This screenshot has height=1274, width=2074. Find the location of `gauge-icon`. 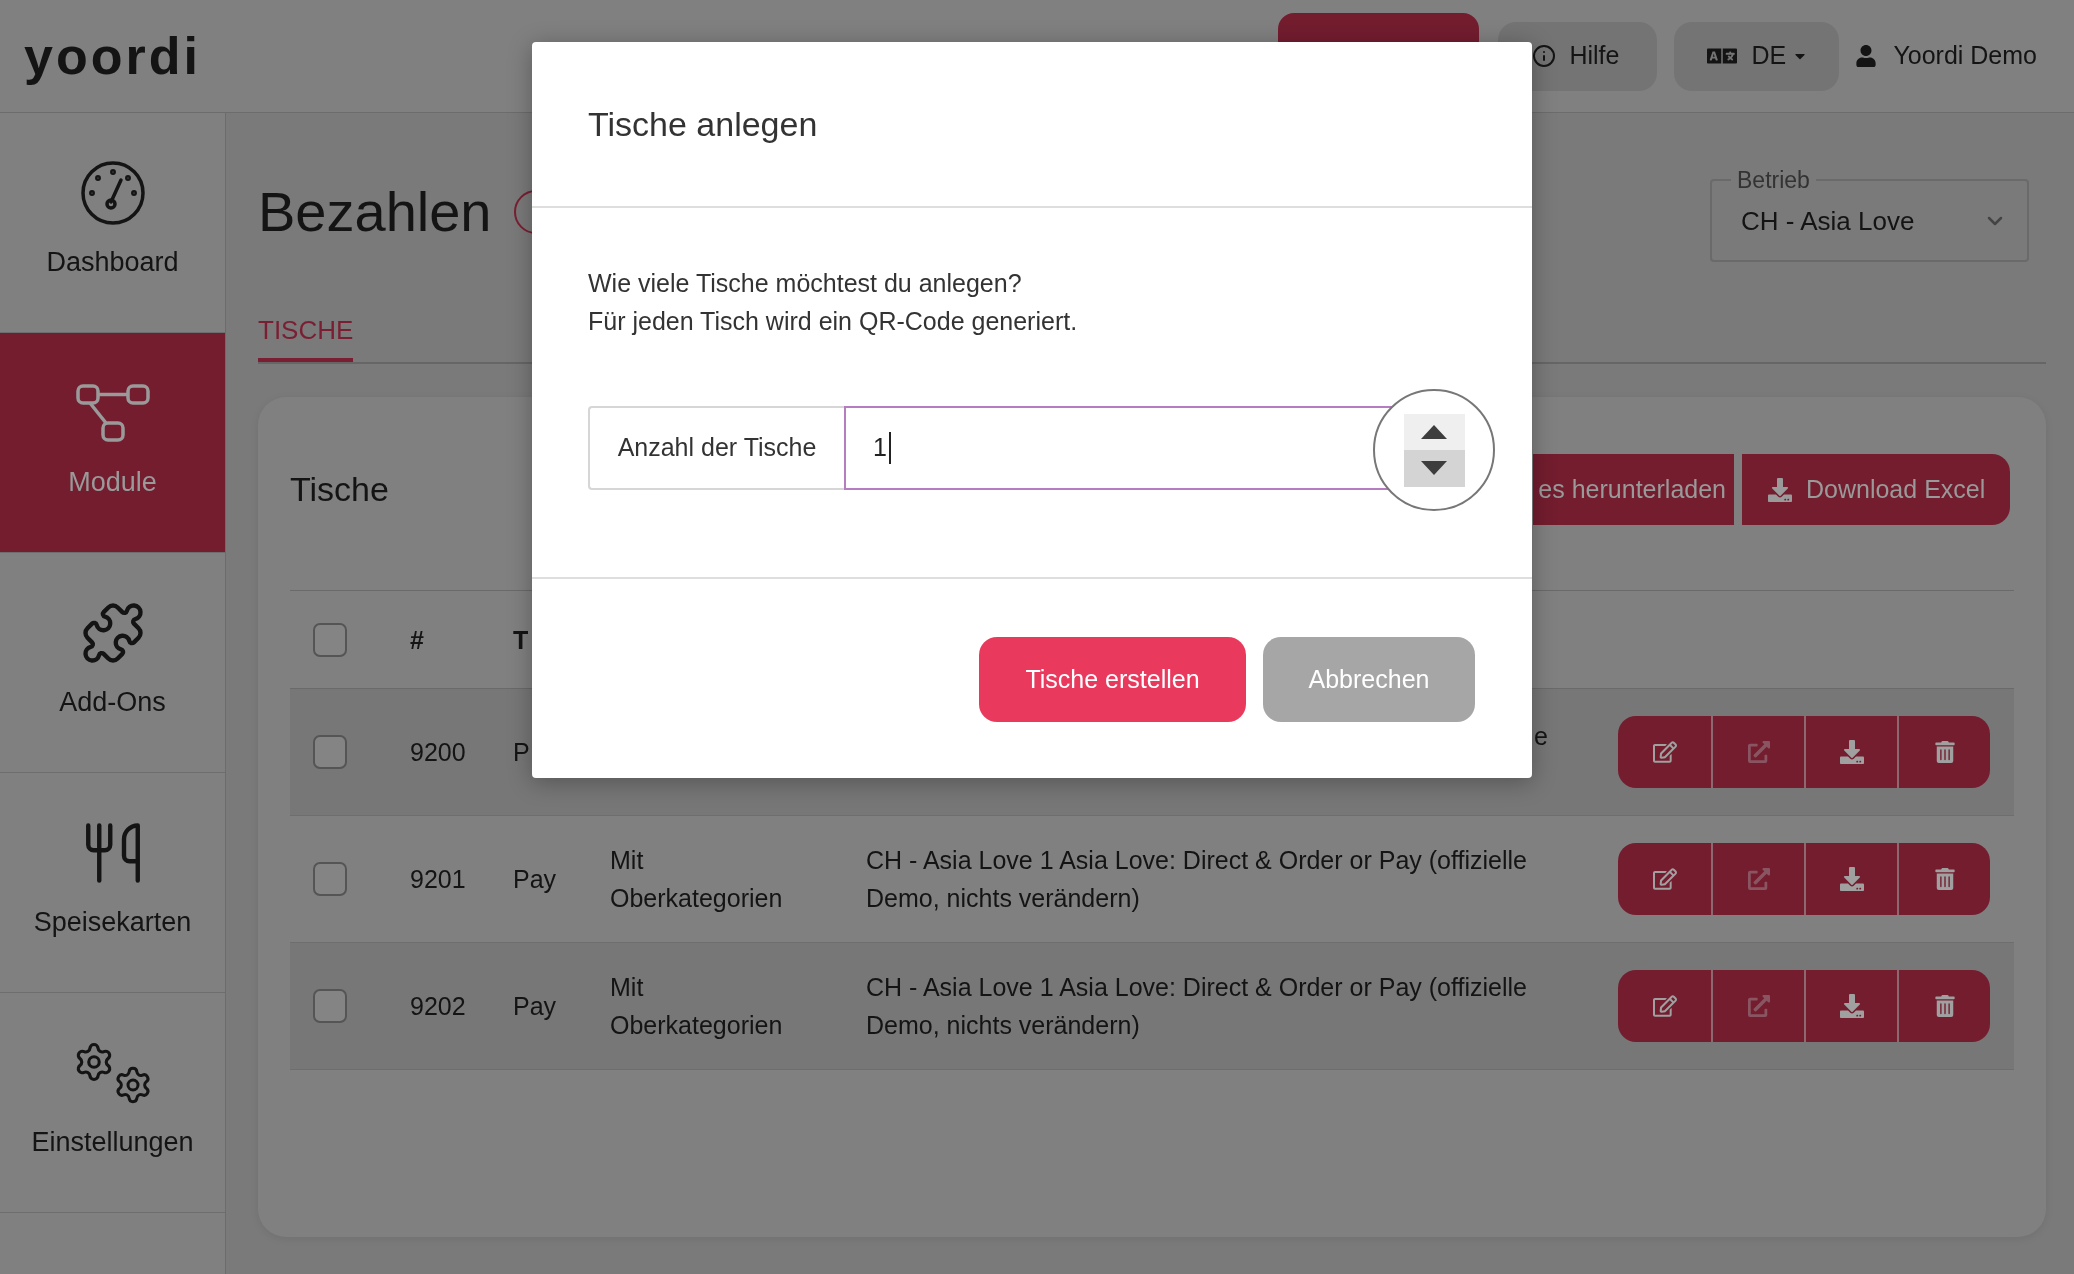

gauge-icon is located at coordinates (112, 193).